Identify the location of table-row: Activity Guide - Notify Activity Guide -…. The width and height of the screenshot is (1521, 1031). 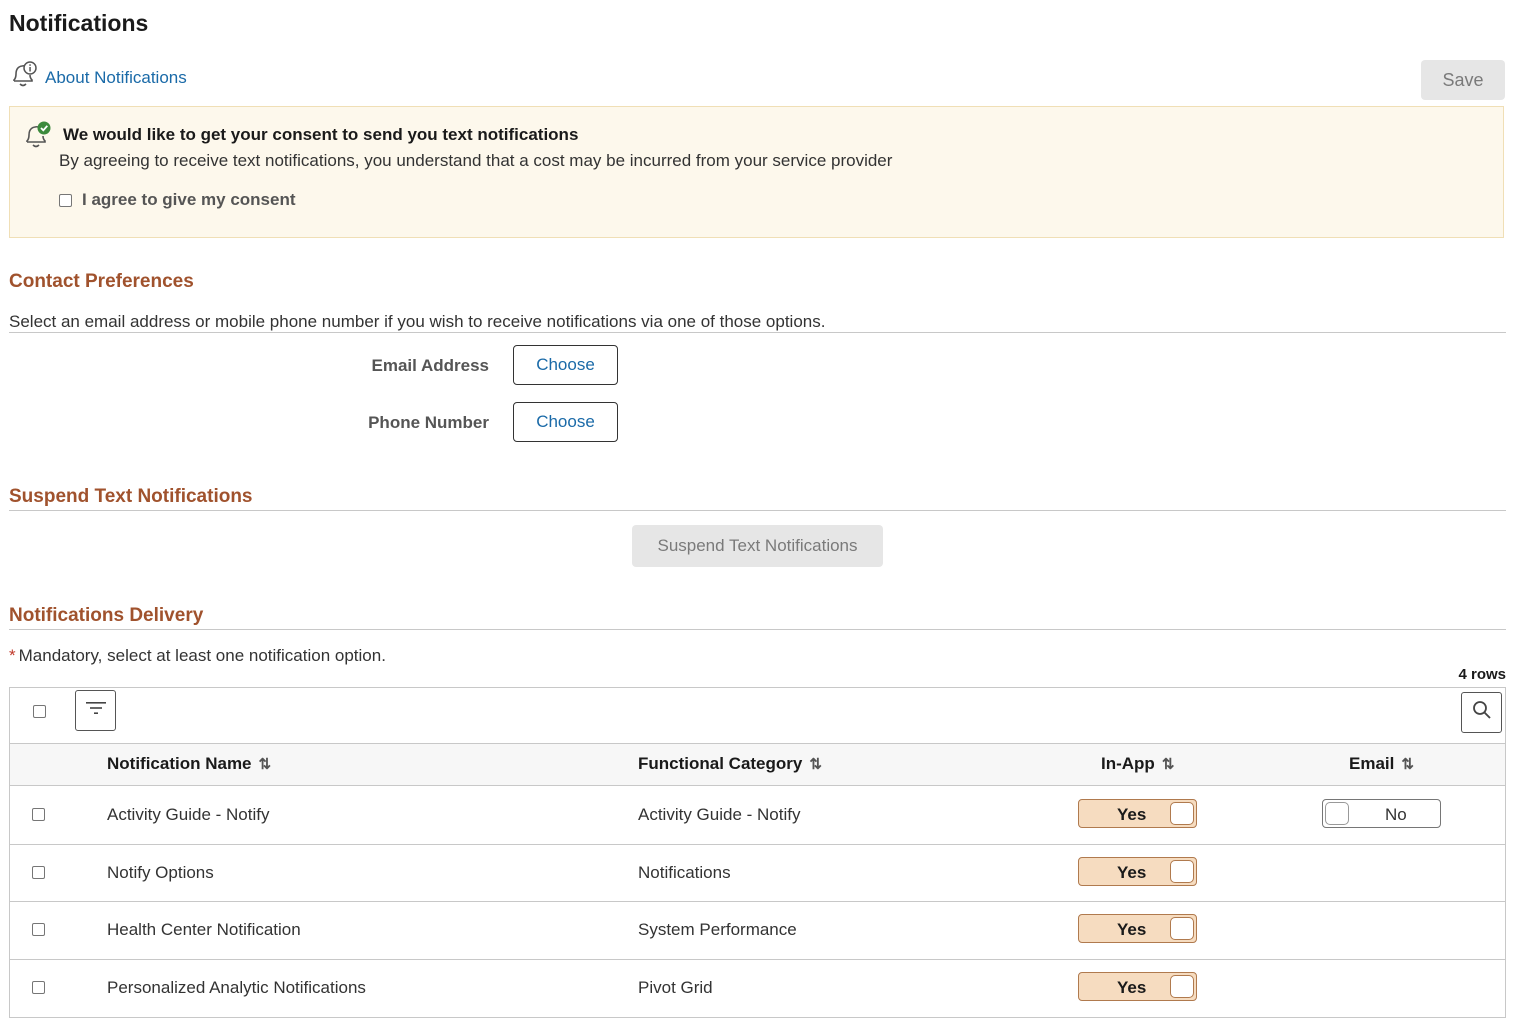
(757, 815).